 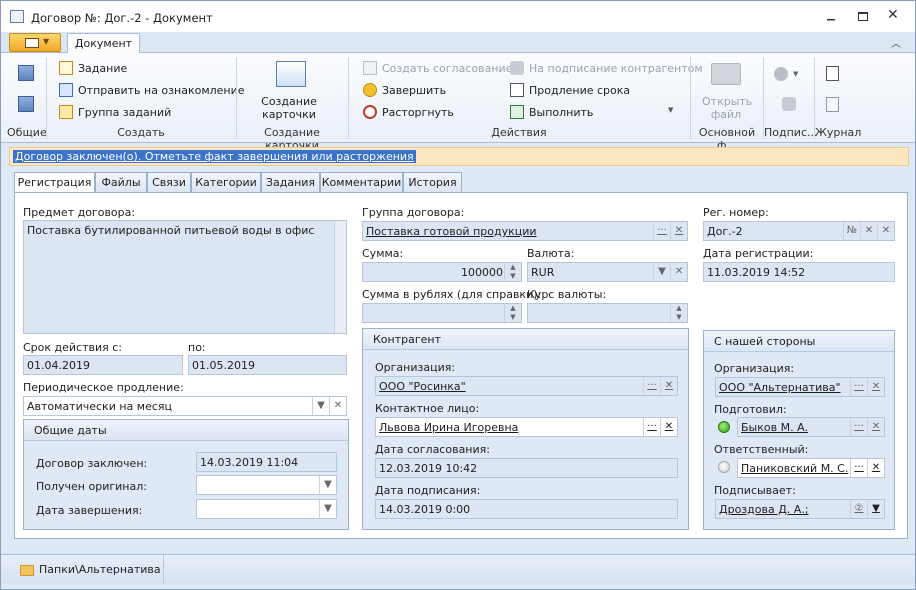 I want to click on number-button: №, so click(x=851, y=231).